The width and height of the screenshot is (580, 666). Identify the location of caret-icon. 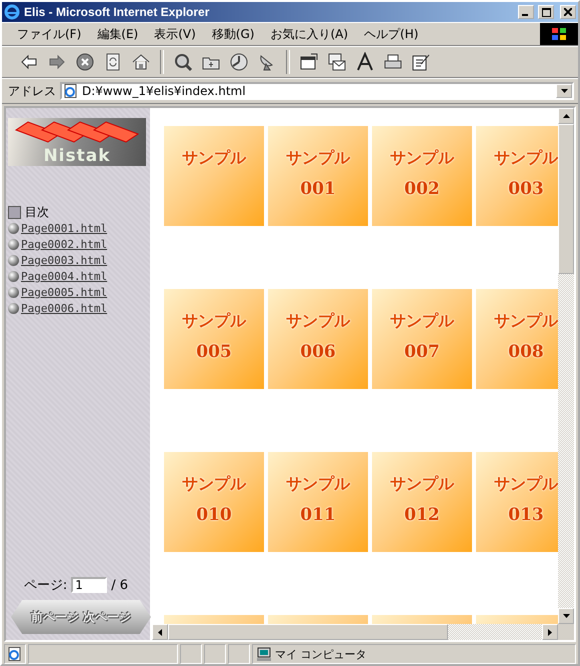
(564, 91).